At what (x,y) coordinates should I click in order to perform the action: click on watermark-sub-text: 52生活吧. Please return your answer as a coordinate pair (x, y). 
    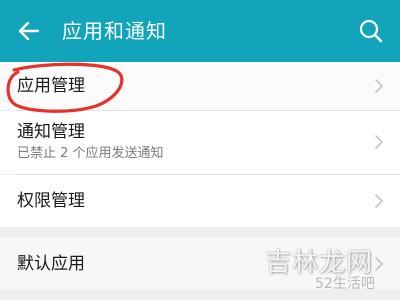
    Looking at the image, I should click on (345, 284).